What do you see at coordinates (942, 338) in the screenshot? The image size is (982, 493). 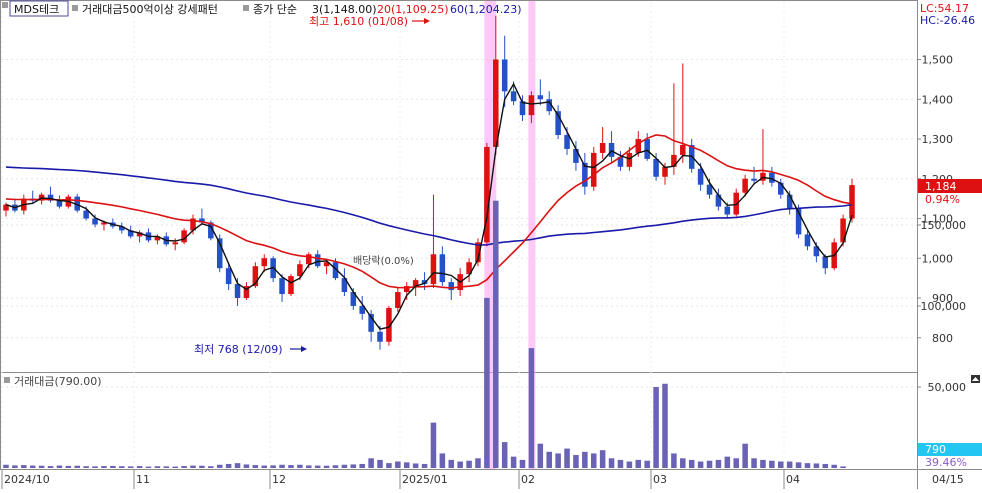 I see `price-tick-label: 800` at bounding box center [942, 338].